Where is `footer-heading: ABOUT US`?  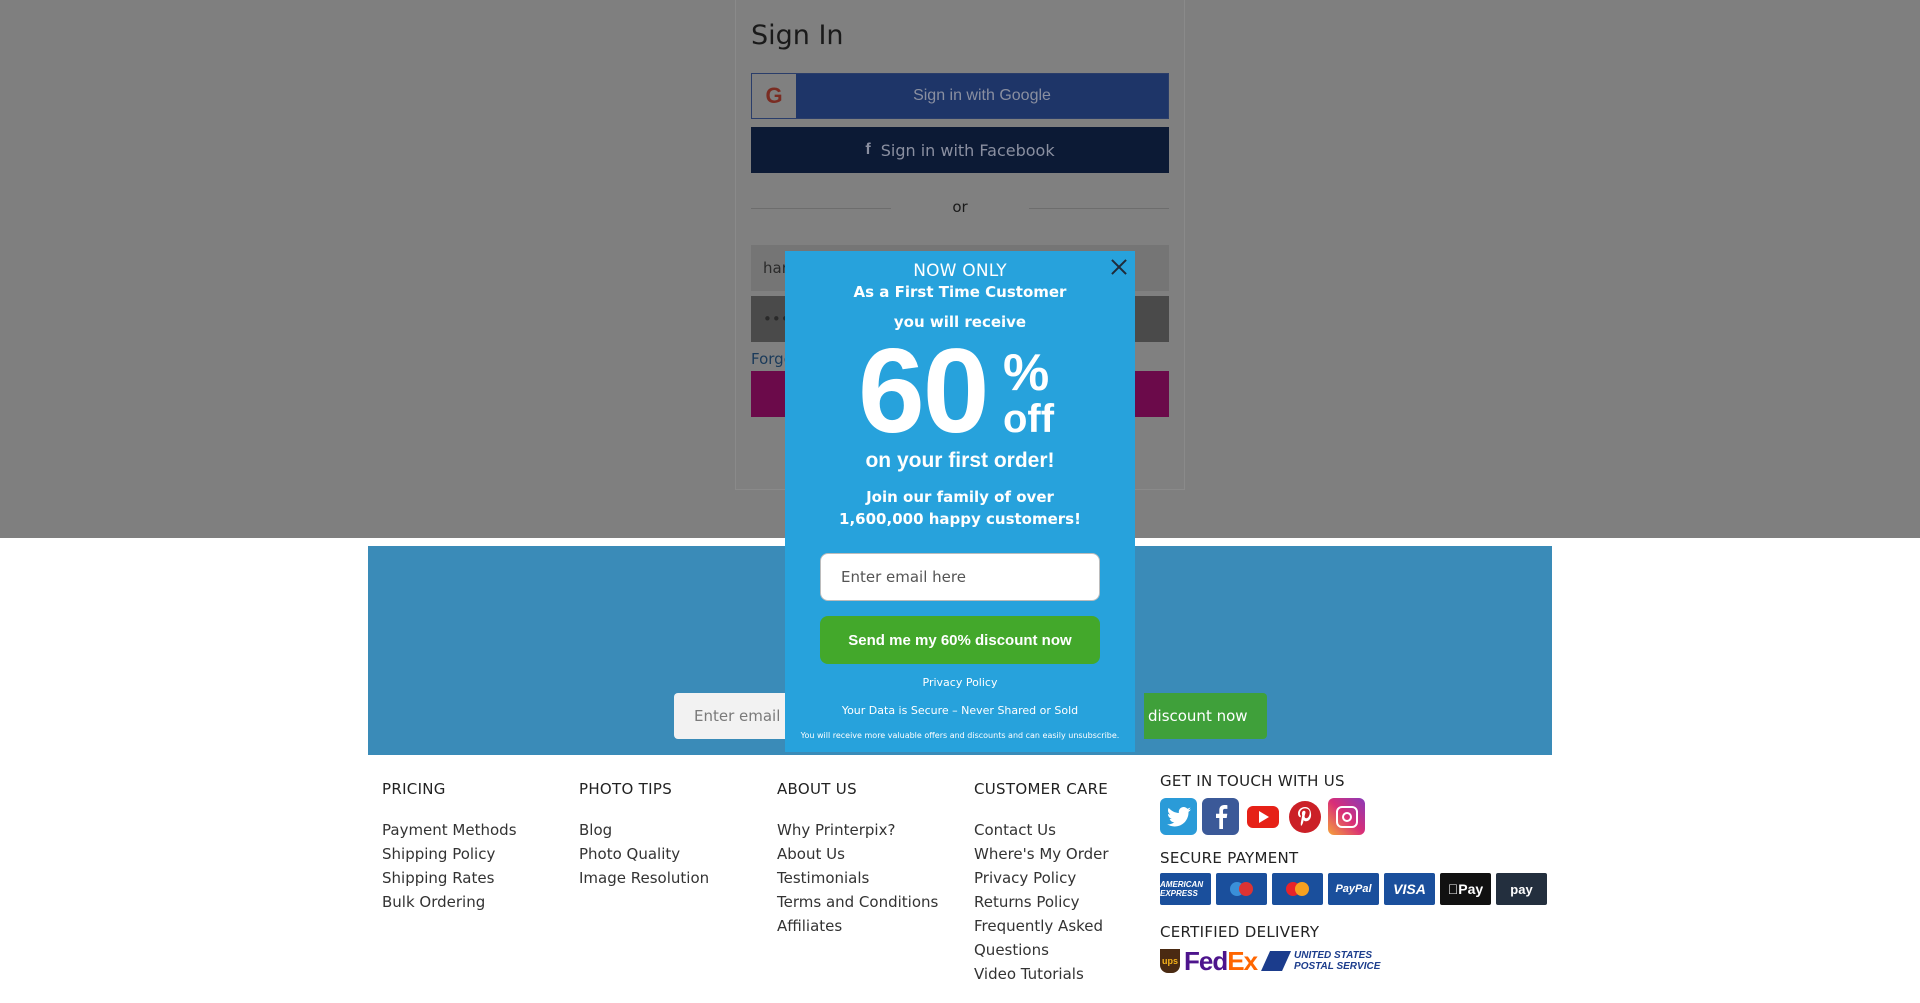 footer-heading: ABOUT US is located at coordinates (817, 789).